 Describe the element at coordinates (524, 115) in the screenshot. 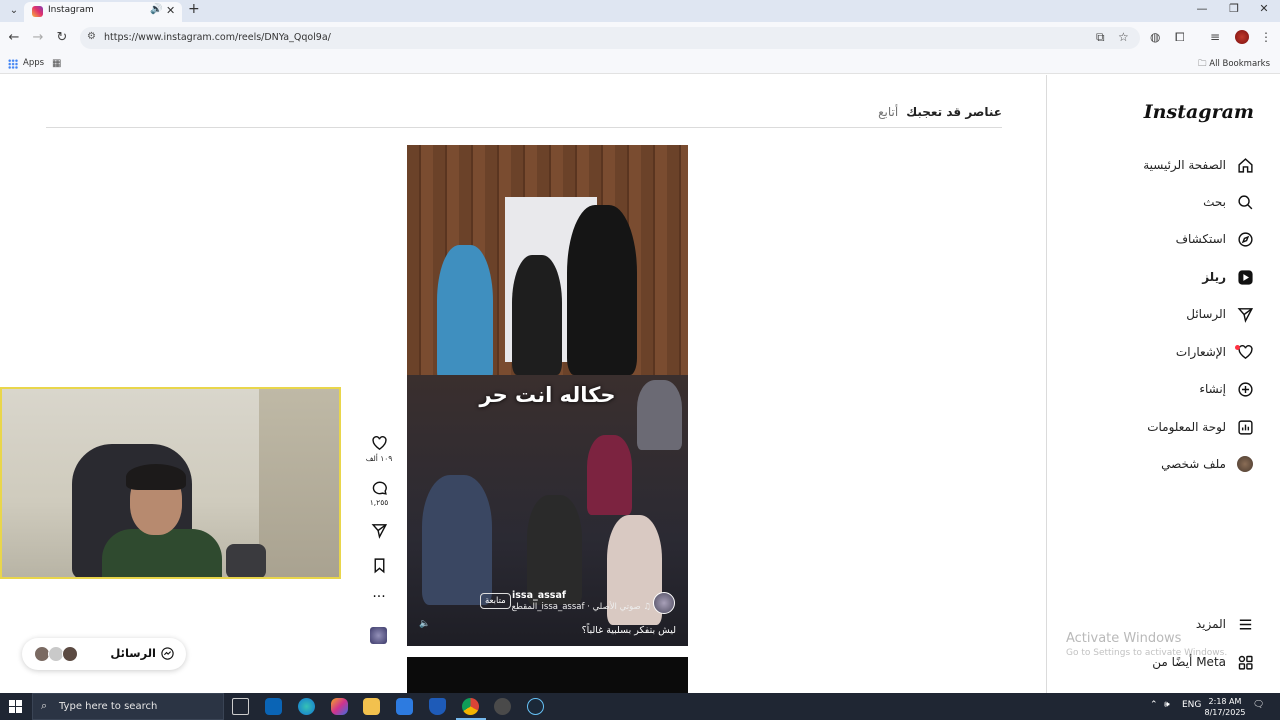

I see `reels-feed-header: عناصر قد تعجبك أتابع` at that location.